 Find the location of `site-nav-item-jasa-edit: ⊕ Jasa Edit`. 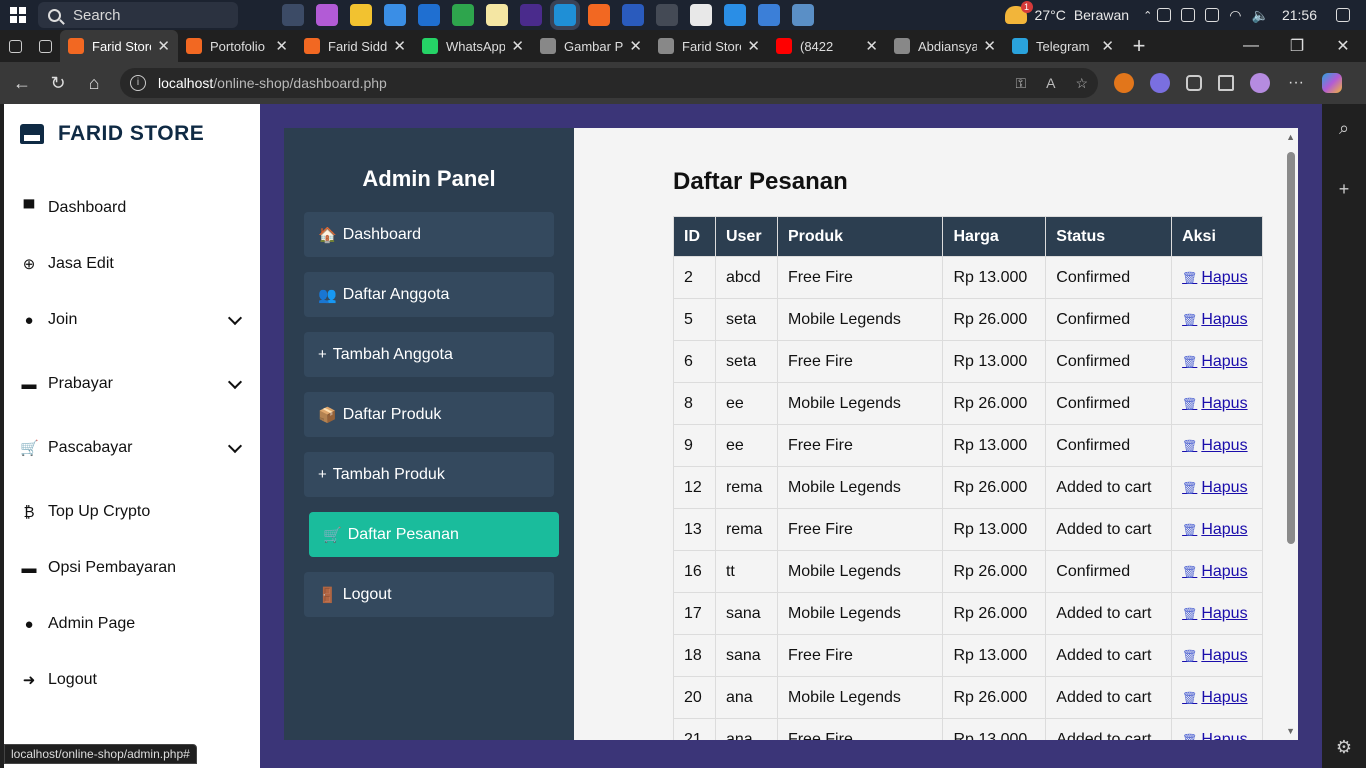

site-nav-item-jasa-edit: ⊕ Jasa Edit is located at coordinates (132, 264).